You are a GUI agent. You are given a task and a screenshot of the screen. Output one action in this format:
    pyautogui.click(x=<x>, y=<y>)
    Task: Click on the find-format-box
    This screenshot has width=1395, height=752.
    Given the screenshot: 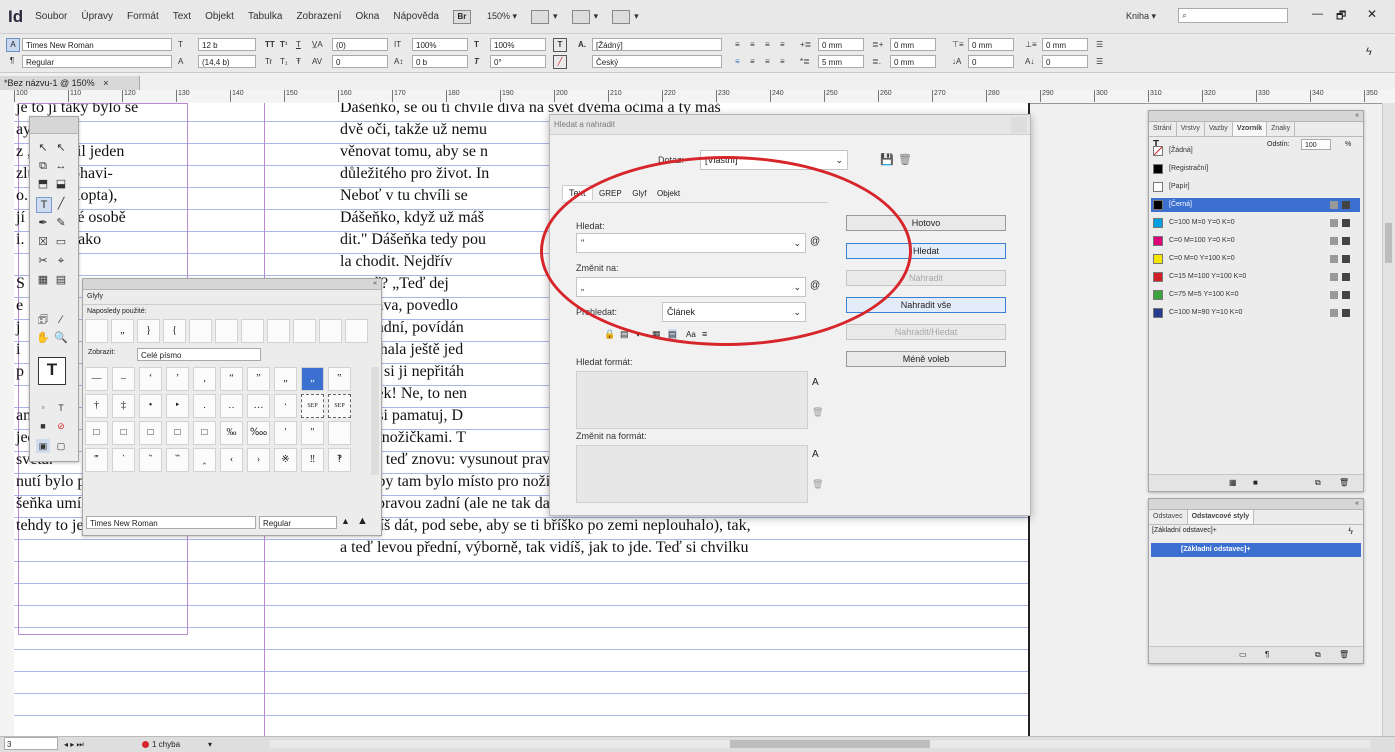 What is the action you would take?
    pyautogui.click(x=692, y=400)
    